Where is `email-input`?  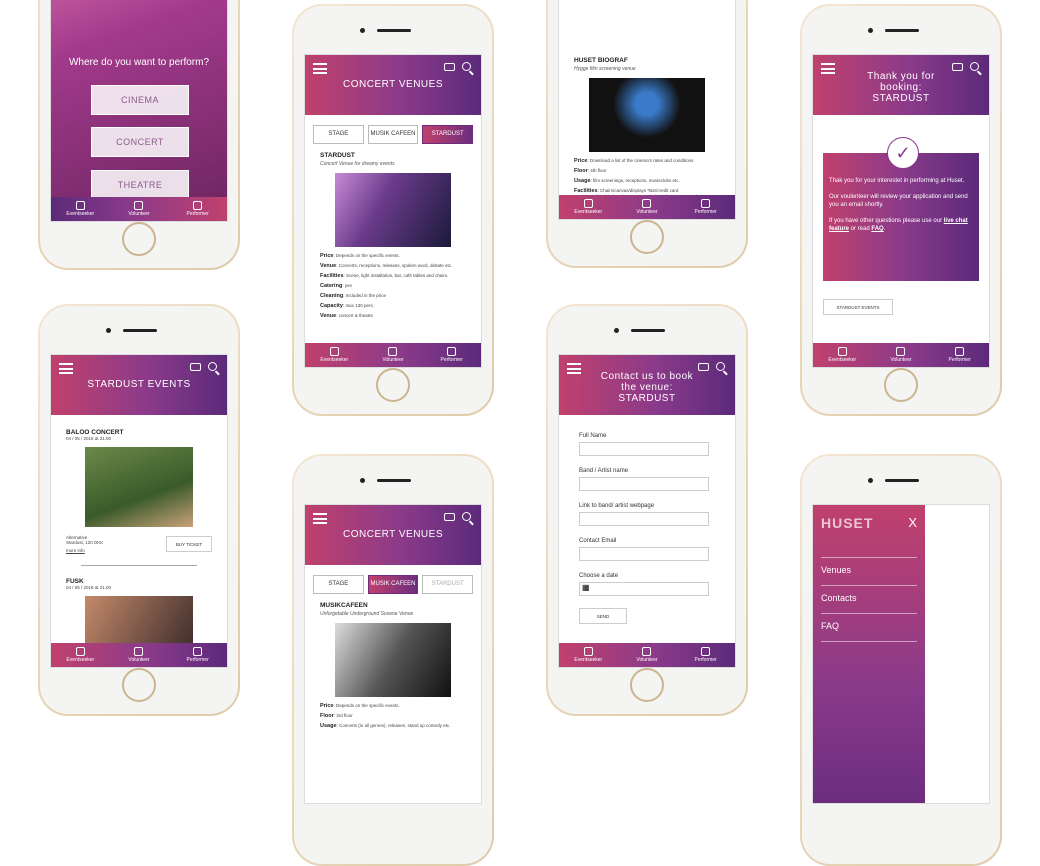 email-input is located at coordinates (644, 554).